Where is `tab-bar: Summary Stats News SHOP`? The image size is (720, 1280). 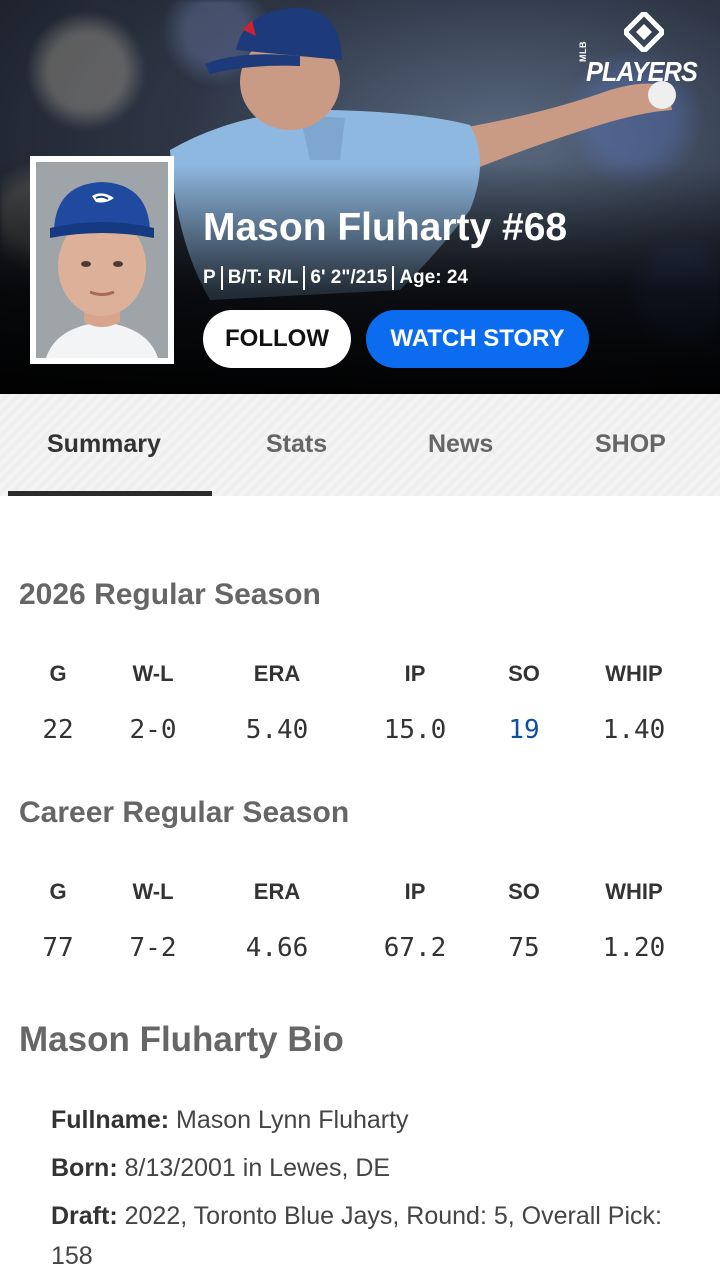 tab-bar: Summary Stats News SHOP is located at coordinates (360, 445).